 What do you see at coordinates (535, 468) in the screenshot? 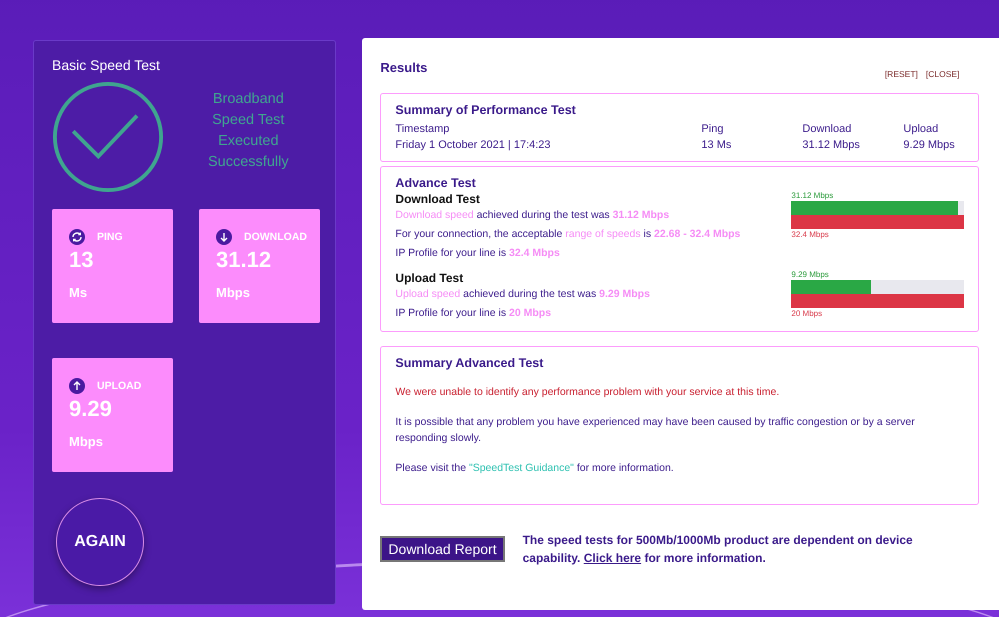
I see `summary-paragraph: Please visit the "SpeedTest Guidance" for more information.` at bounding box center [535, 468].